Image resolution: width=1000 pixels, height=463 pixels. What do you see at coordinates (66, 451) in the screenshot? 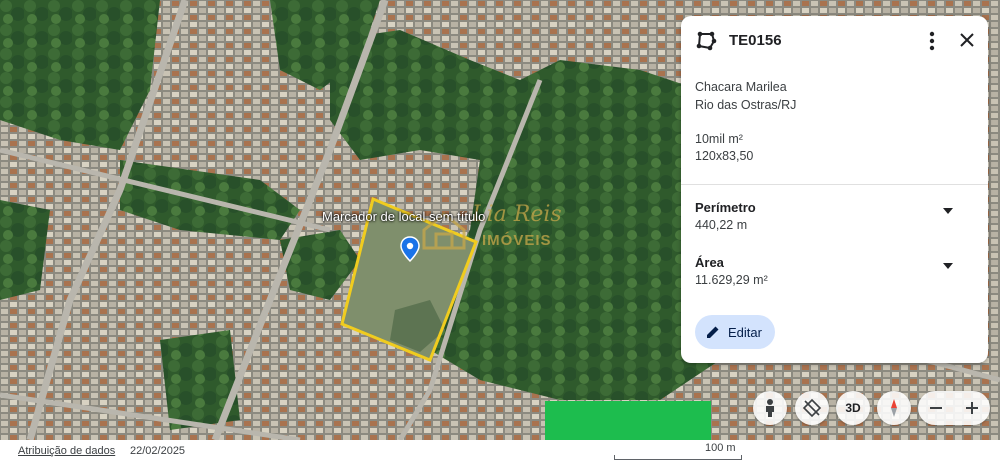
I see `data-attribution-link: Atribuição de dados` at bounding box center [66, 451].